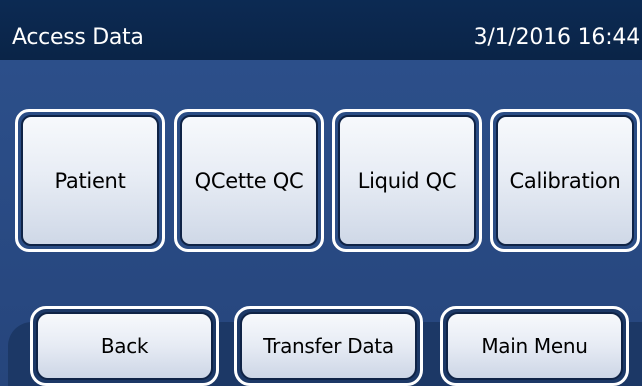 The width and height of the screenshot is (642, 386). I want to click on calibration-button-face: Calibration, so click(565, 180).